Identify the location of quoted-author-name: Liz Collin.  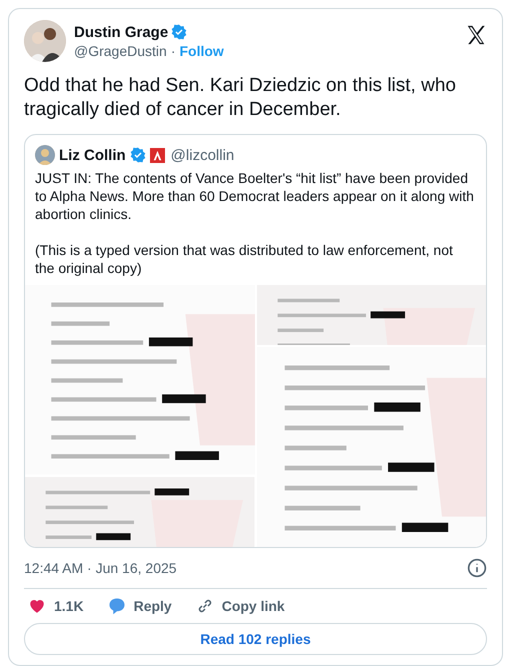
(92, 155).